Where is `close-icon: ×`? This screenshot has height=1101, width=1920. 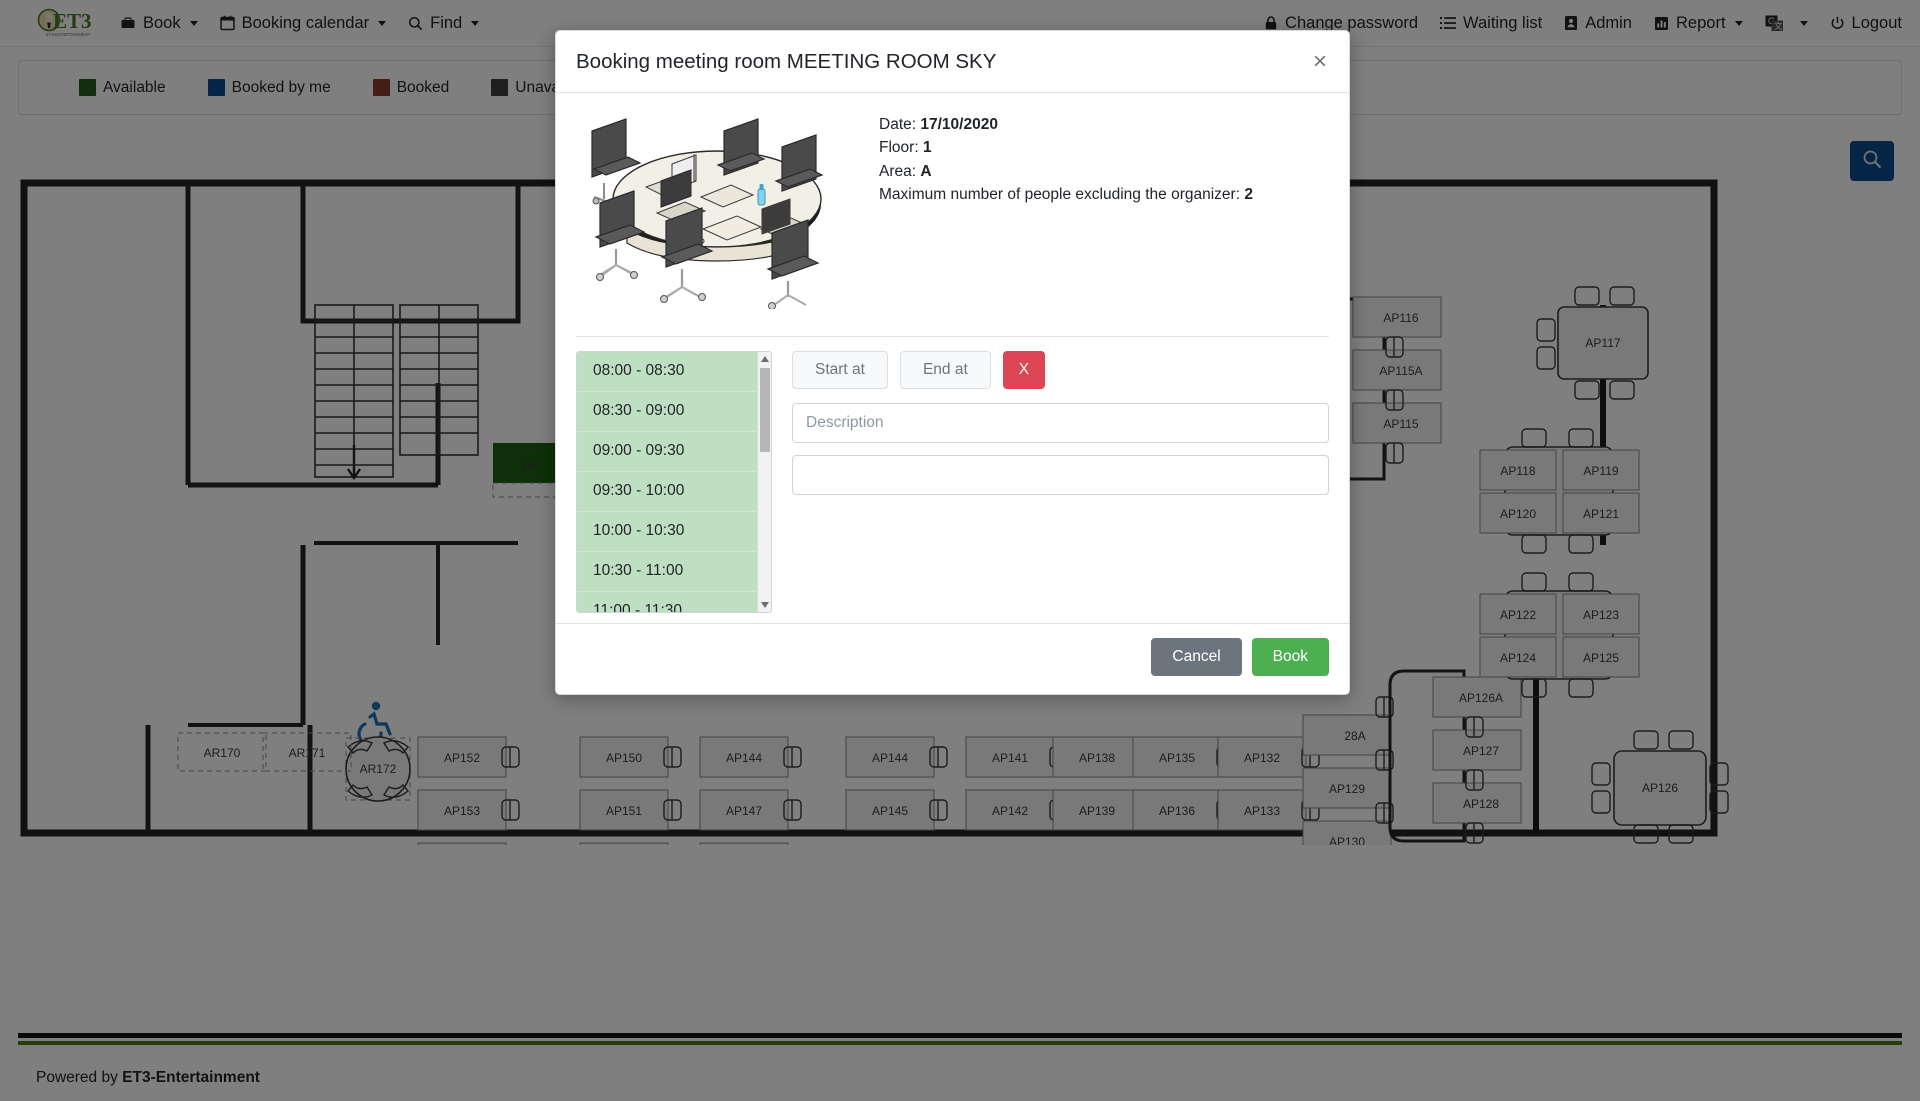 close-icon: × is located at coordinates (1320, 62).